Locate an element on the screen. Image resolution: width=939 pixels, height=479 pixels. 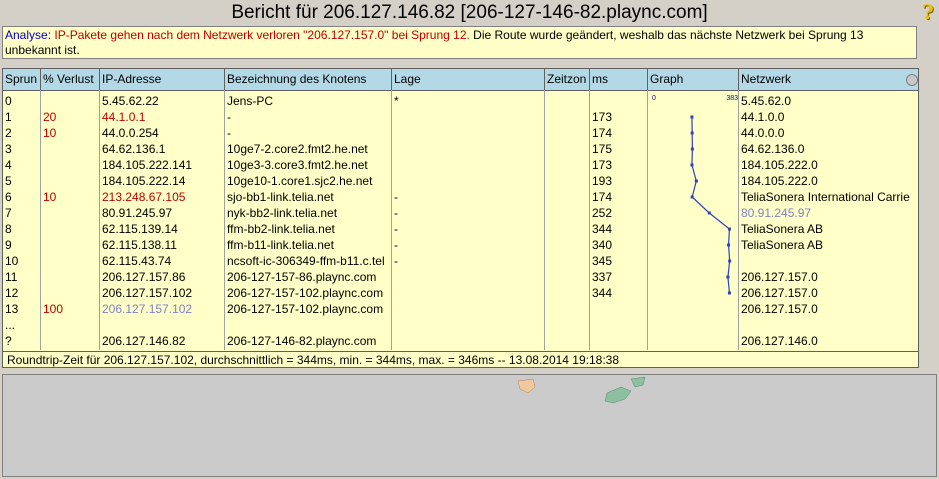
cell-net: 5.45.62.0 is located at coordinates (766, 101).